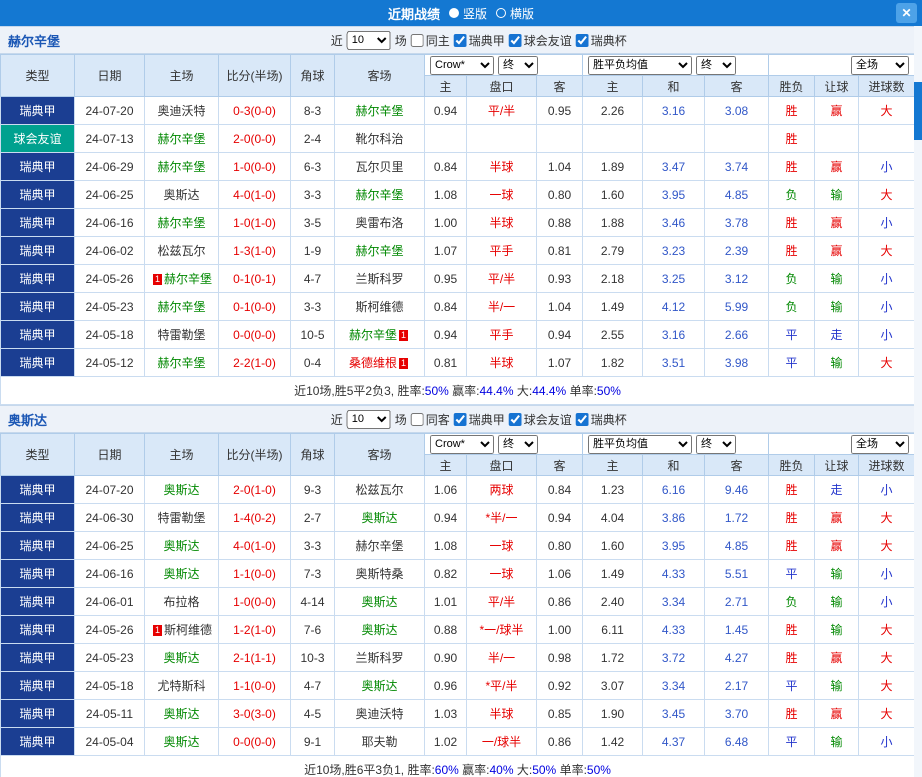  I want to click on away-team-cell: 斯柯维德, so click(379, 306).